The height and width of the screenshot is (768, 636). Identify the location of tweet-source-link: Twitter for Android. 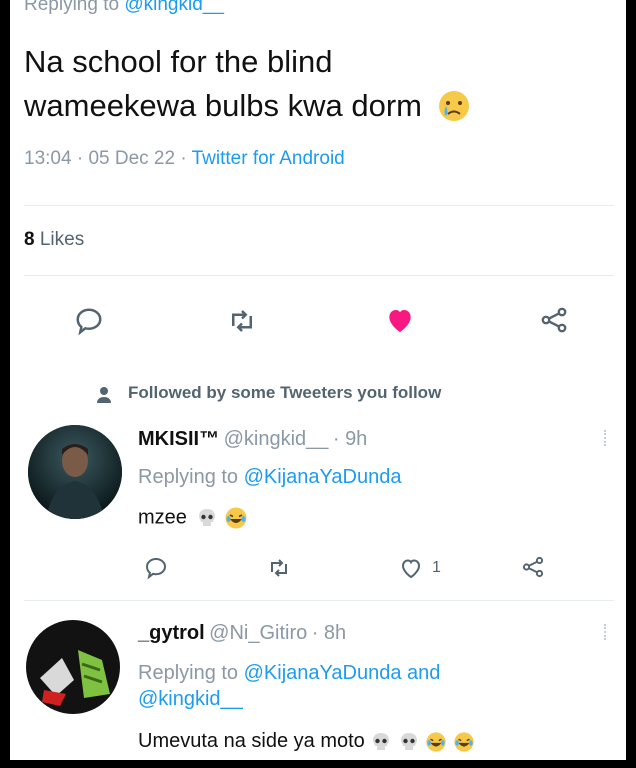
(268, 158).